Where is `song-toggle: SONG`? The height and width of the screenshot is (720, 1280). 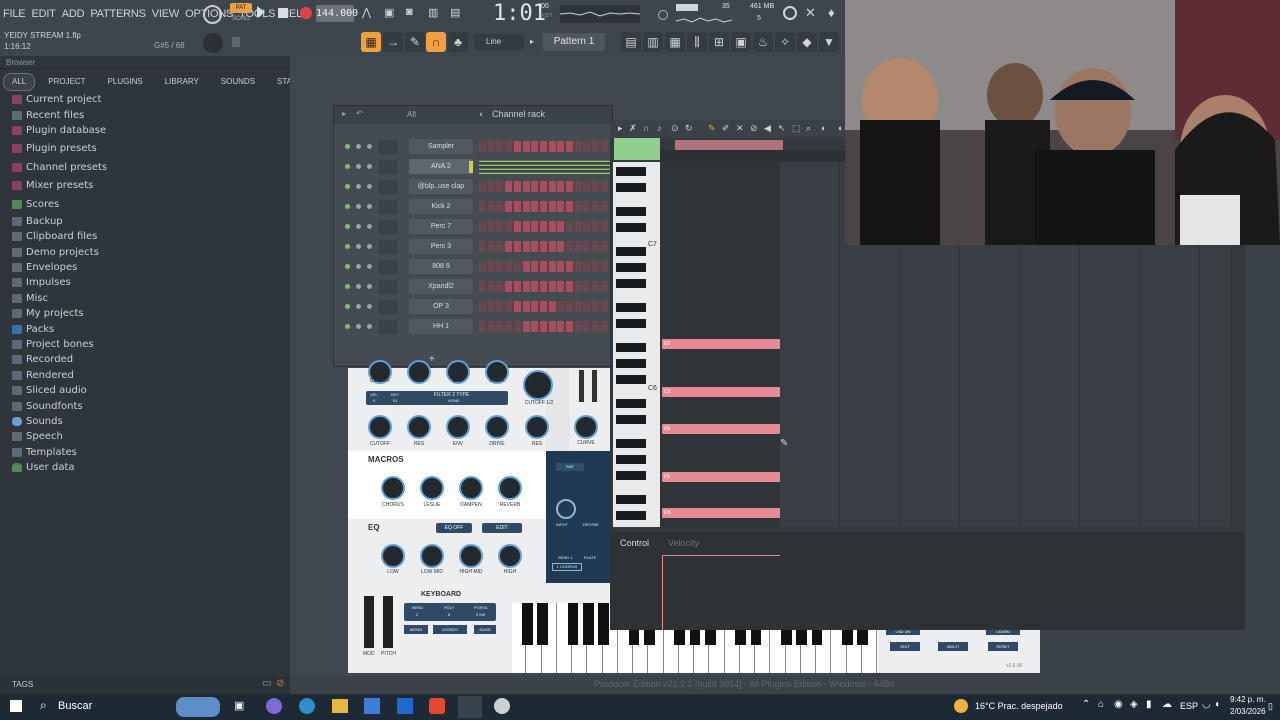 song-toggle: SONG is located at coordinates (241, 19).